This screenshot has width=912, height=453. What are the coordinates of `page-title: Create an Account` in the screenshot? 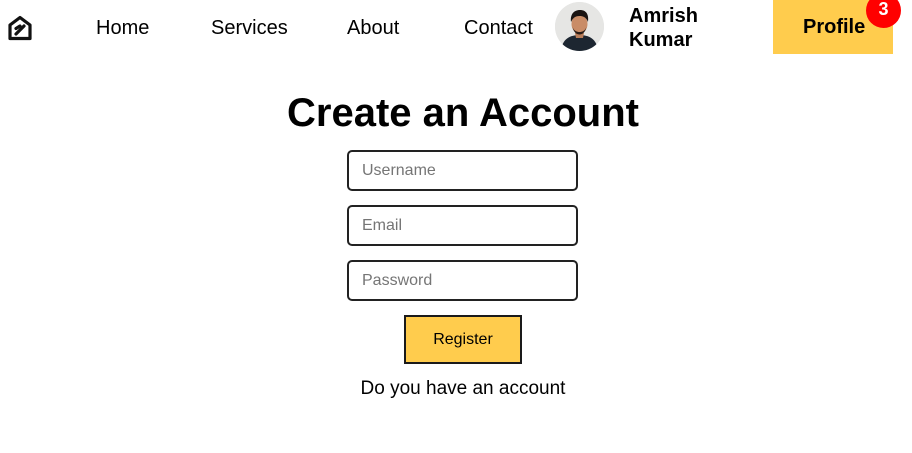 It's located at (463, 113).